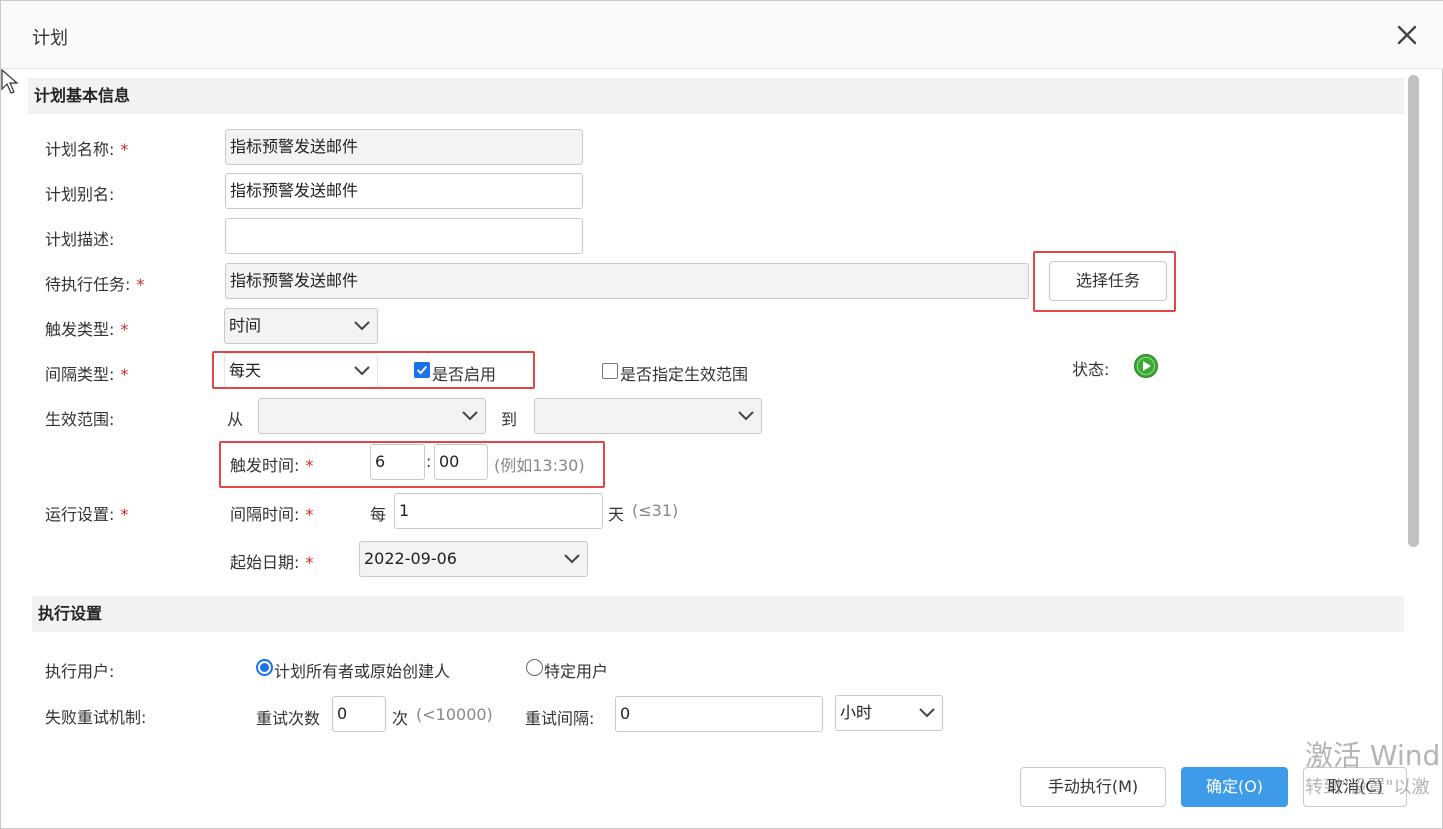  What do you see at coordinates (716, 96) in the screenshot?
I see `section-basic-info: 计划基本信息` at bounding box center [716, 96].